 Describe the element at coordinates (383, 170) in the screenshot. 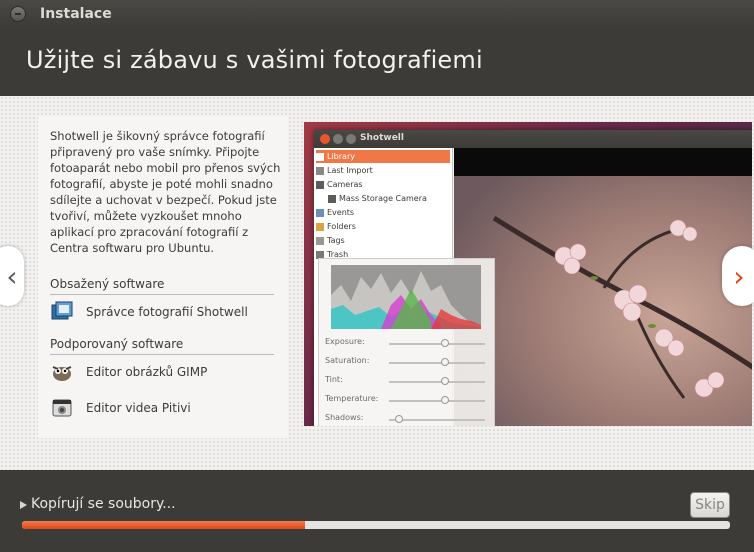

I see `sidebar-item-last-import: Last Import` at that location.